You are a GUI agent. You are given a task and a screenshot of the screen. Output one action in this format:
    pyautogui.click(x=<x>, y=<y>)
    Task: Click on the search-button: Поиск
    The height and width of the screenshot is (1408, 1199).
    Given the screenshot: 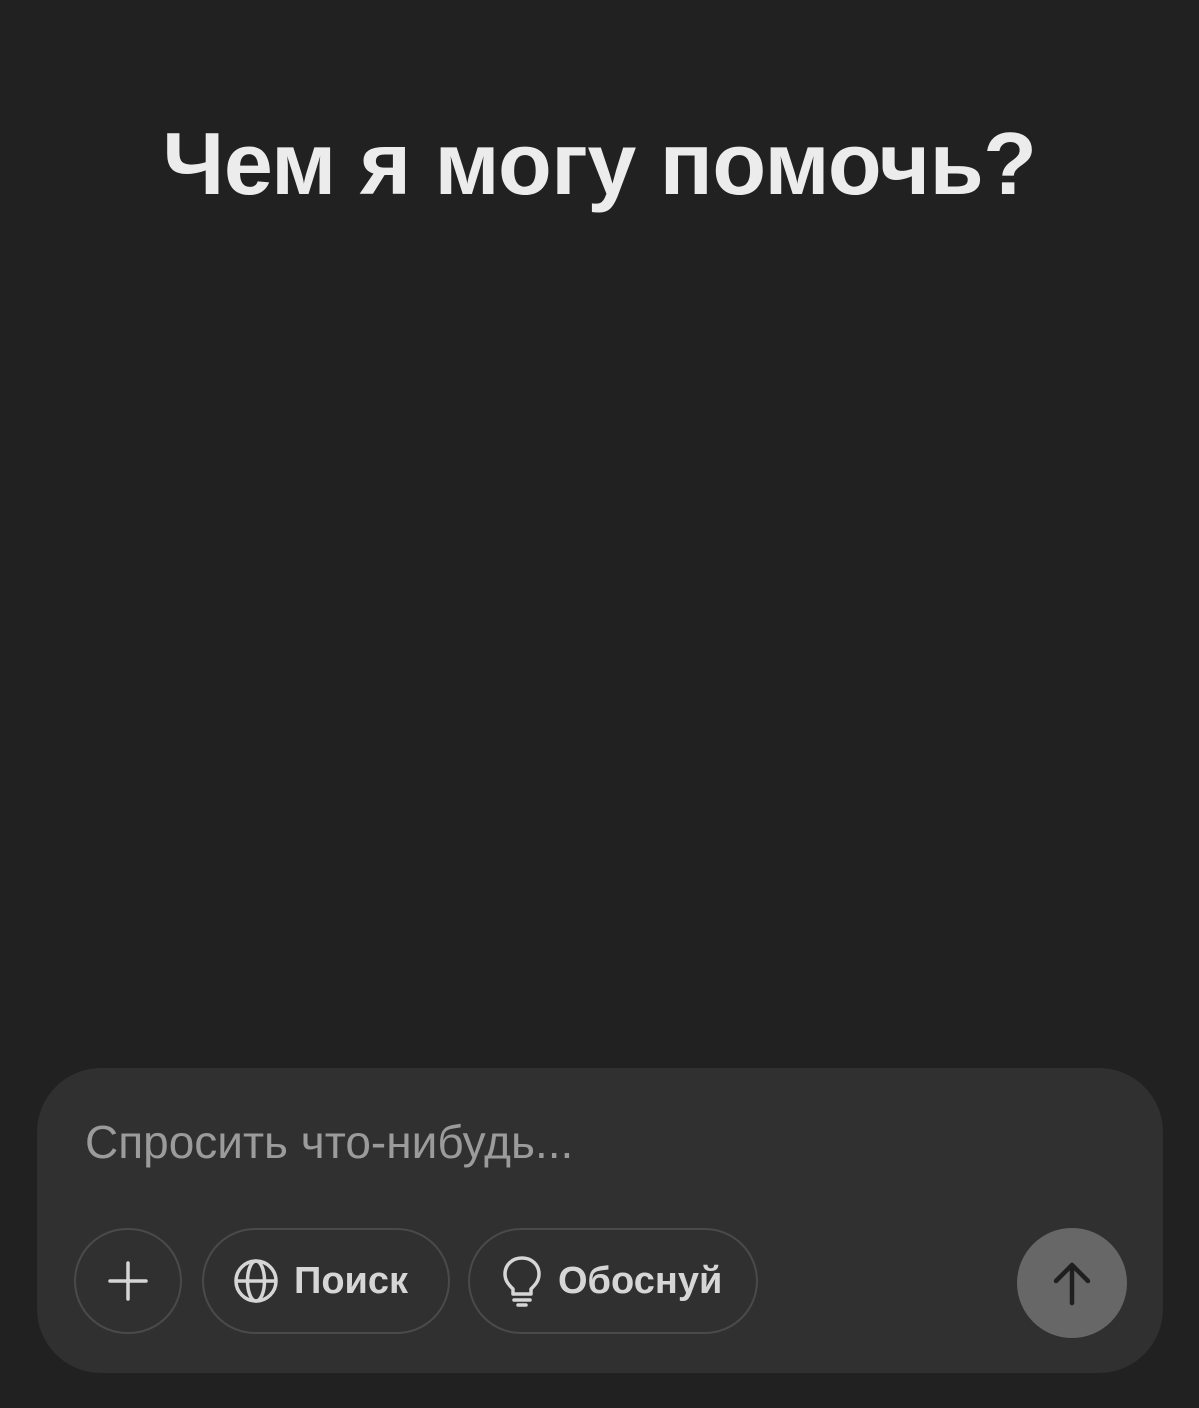 What is the action you would take?
    pyautogui.click(x=326, y=1281)
    